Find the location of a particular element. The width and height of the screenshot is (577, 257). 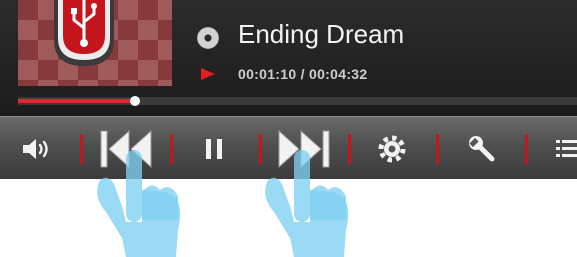

menu-button is located at coordinates (562, 148).